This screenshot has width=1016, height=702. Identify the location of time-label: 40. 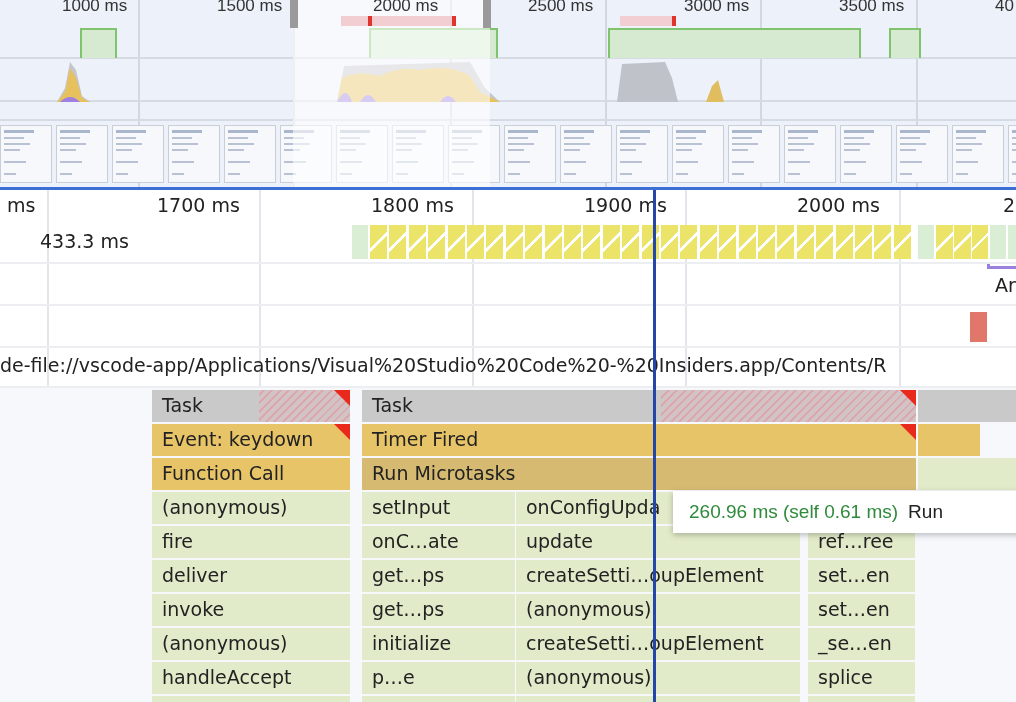
(1004, 8).